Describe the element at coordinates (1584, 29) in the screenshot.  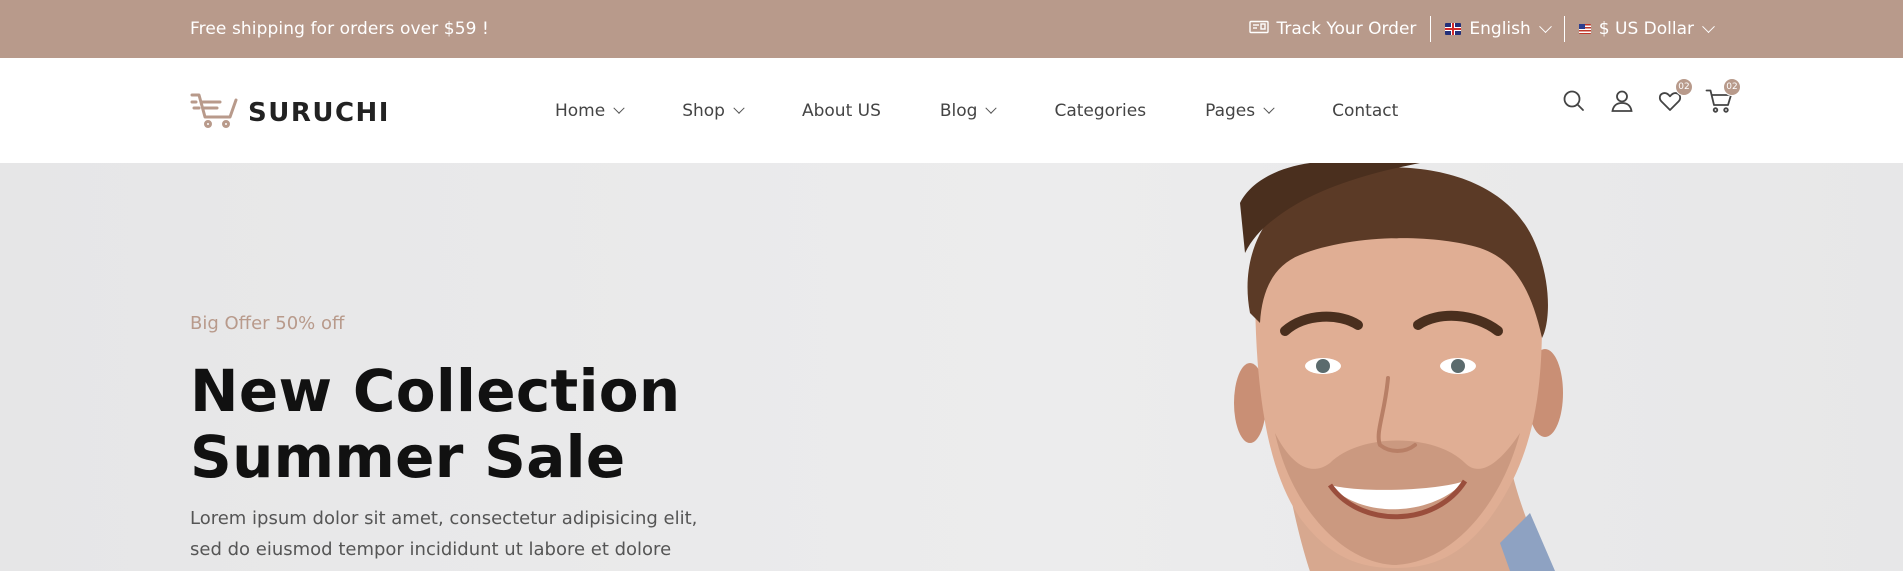
I see `us-flag-icon` at that location.